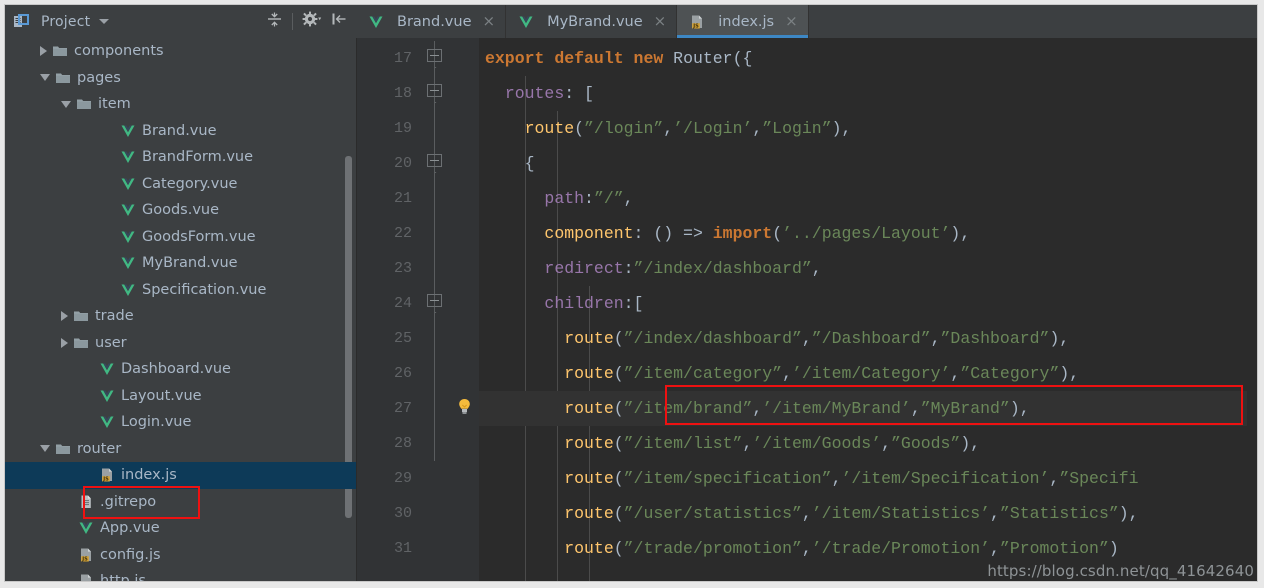  Describe the element at coordinates (180, 475) in the screenshot. I see `tree-item-index-js: JS index.js` at that location.